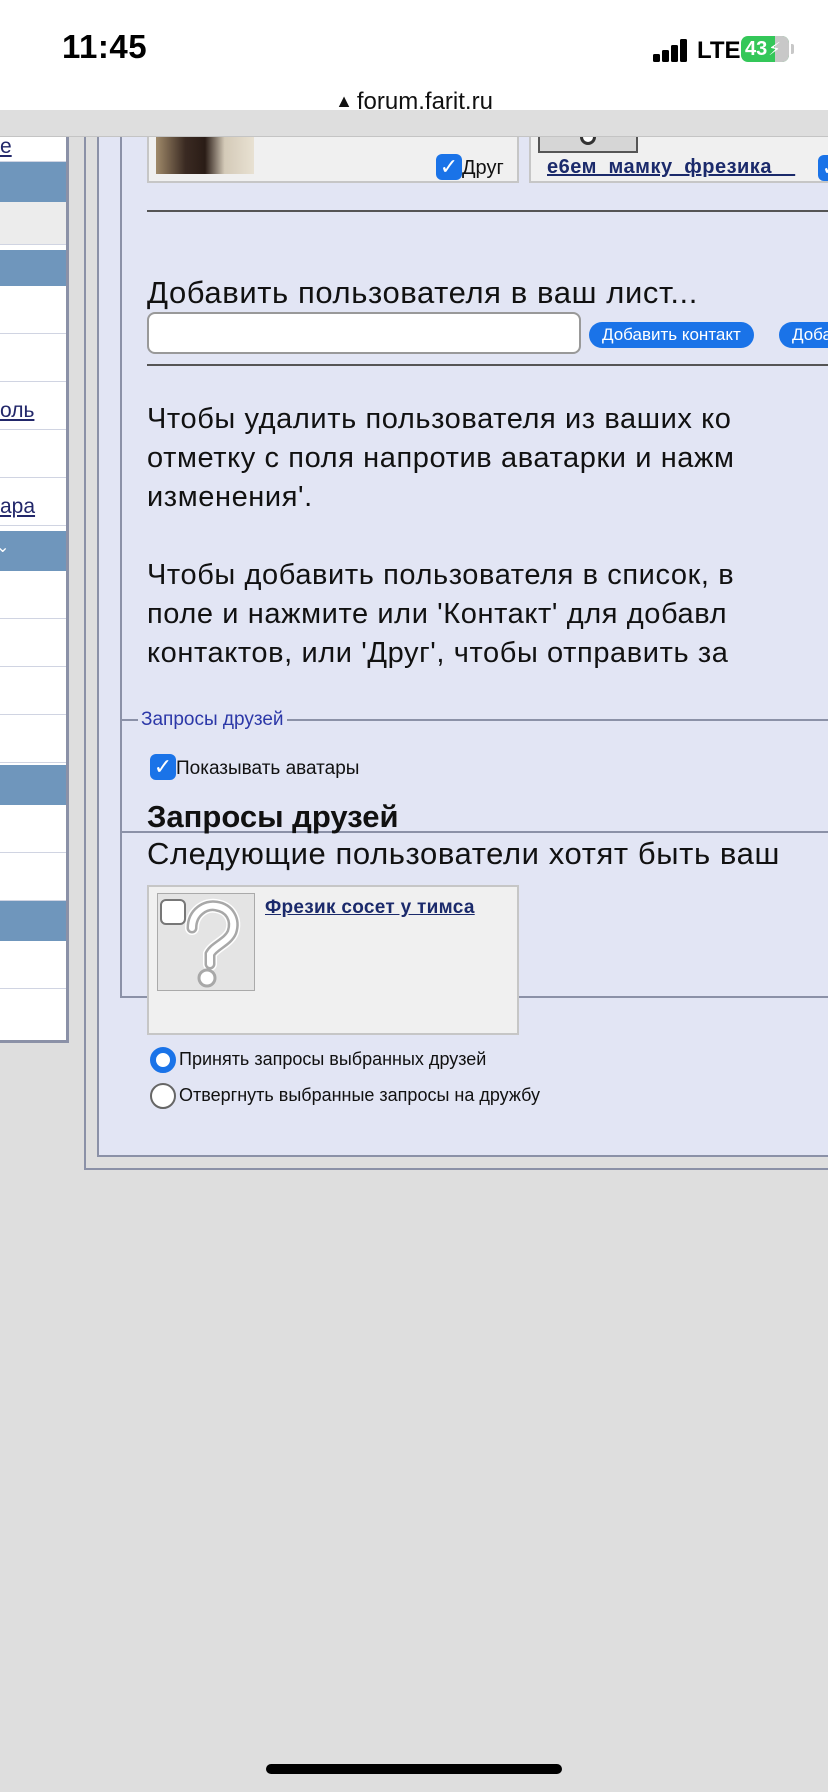 The image size is (828, 1792). I want to click on status-time: 11:45, so click(105, 46).